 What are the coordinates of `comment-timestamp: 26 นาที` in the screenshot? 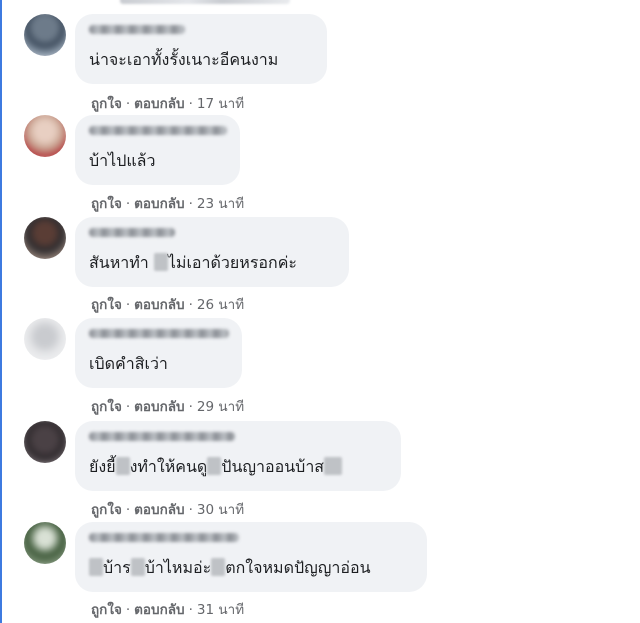 It's located at (220, 305).